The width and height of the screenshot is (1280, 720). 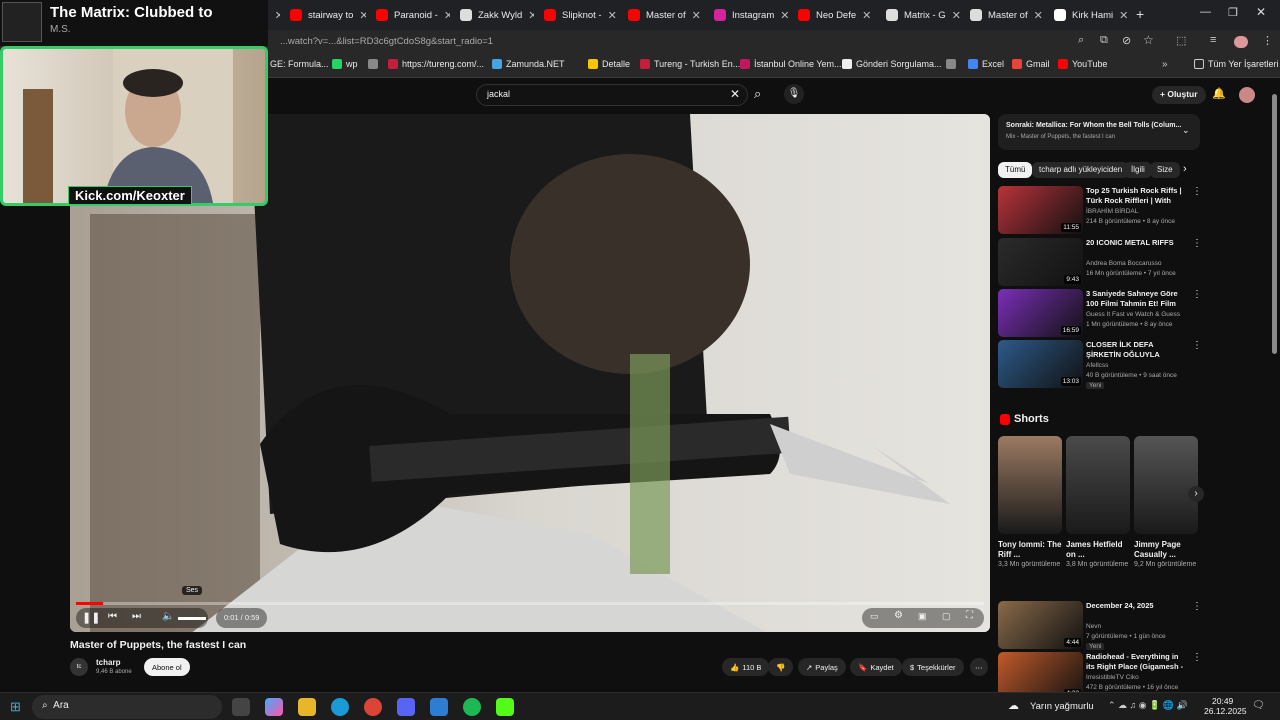 I want to click on settings-icon: ⚙, so click(x=898, y=615).